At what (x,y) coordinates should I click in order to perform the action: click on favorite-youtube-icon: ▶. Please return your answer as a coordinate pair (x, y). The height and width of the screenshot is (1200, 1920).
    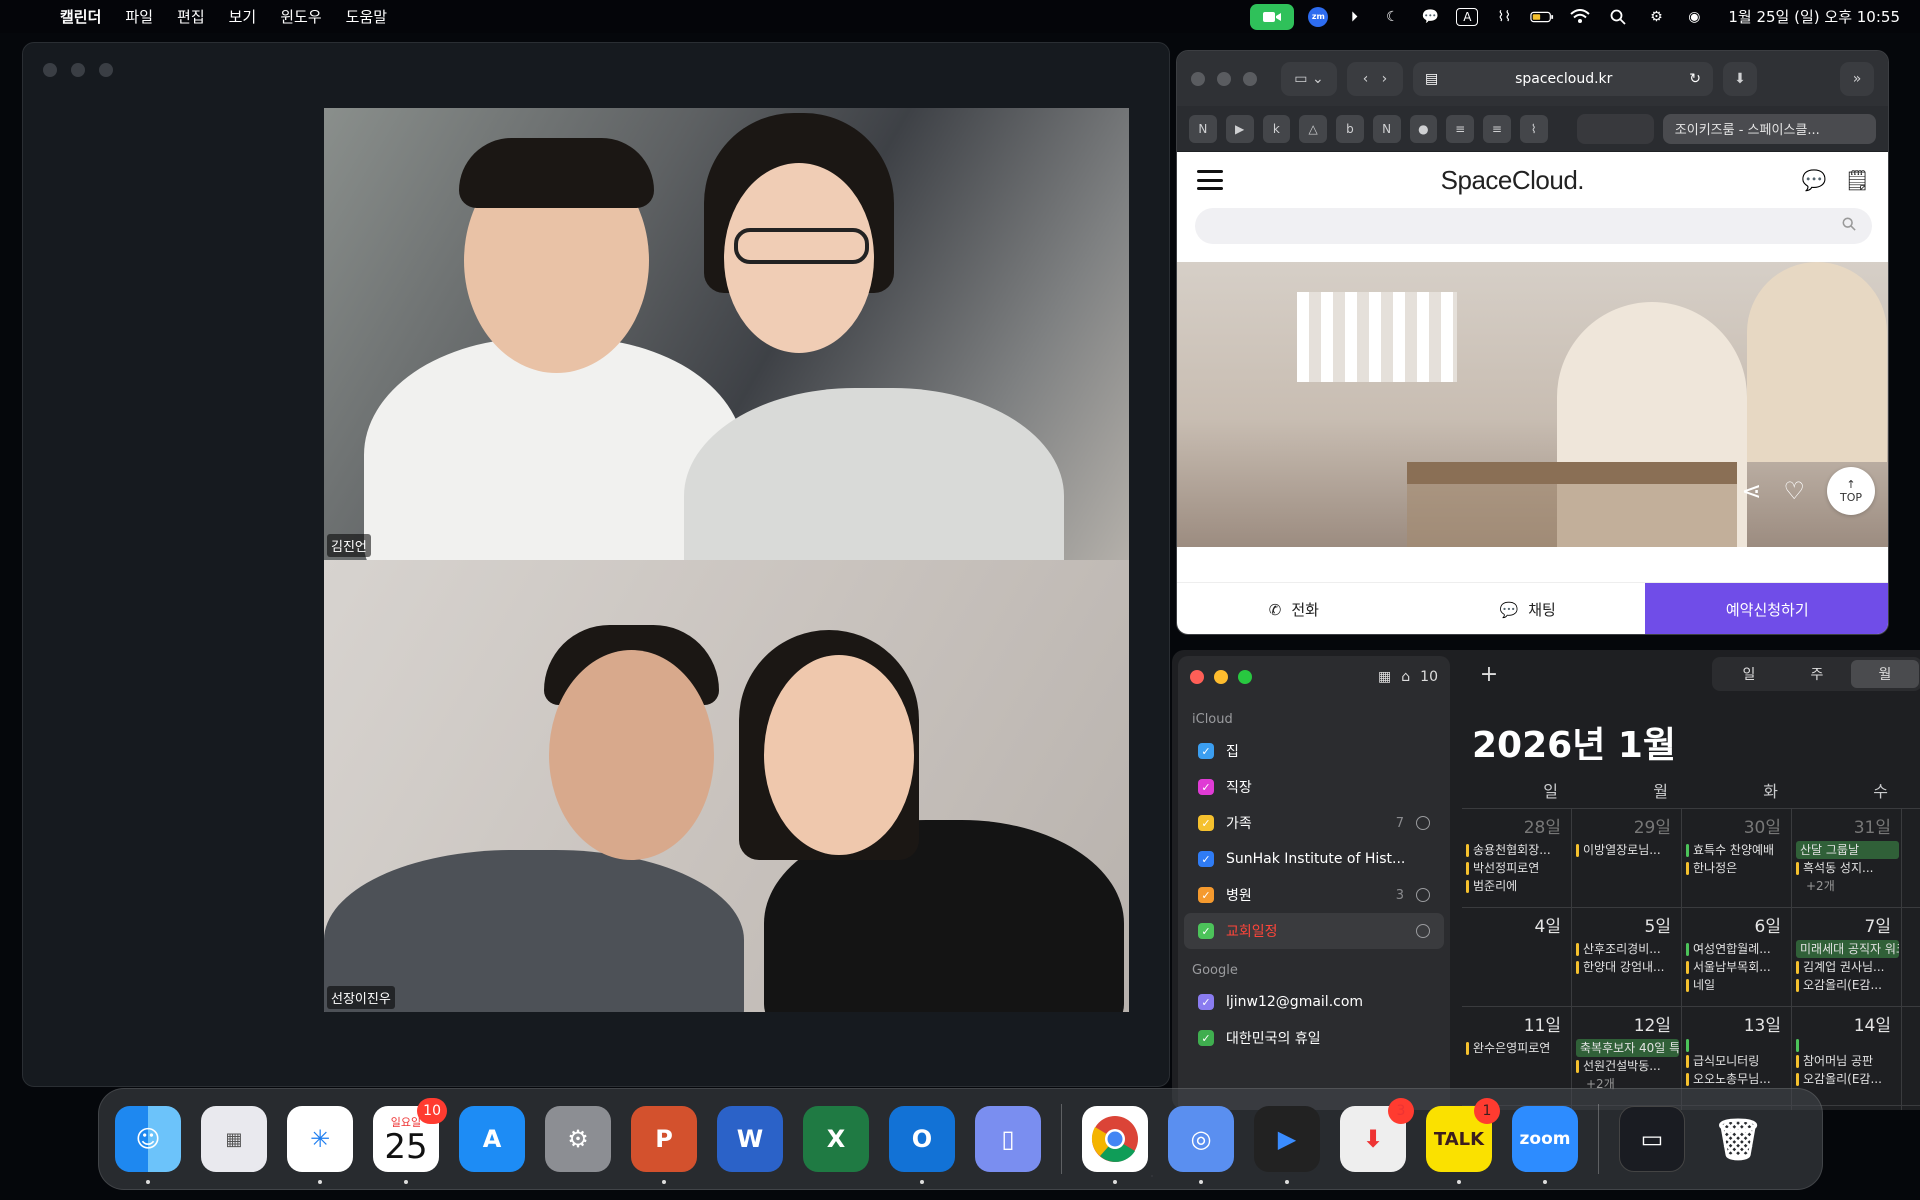
    Looking at the image, I should click on (1239, 128).